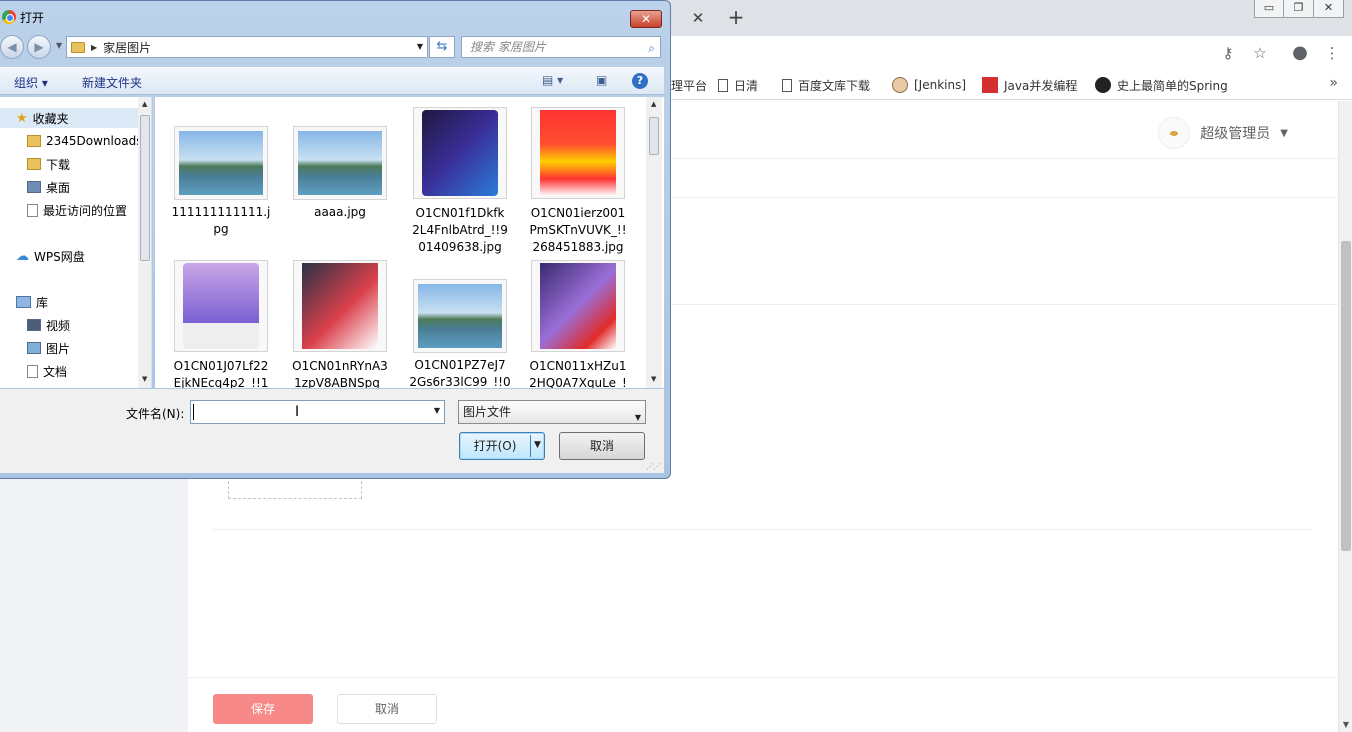 The image size is (1352, 732). Describe the element at coordinates (460, 365) in the screenshot. I see `file-name: O1CN01PZ7eJ7` at that location.